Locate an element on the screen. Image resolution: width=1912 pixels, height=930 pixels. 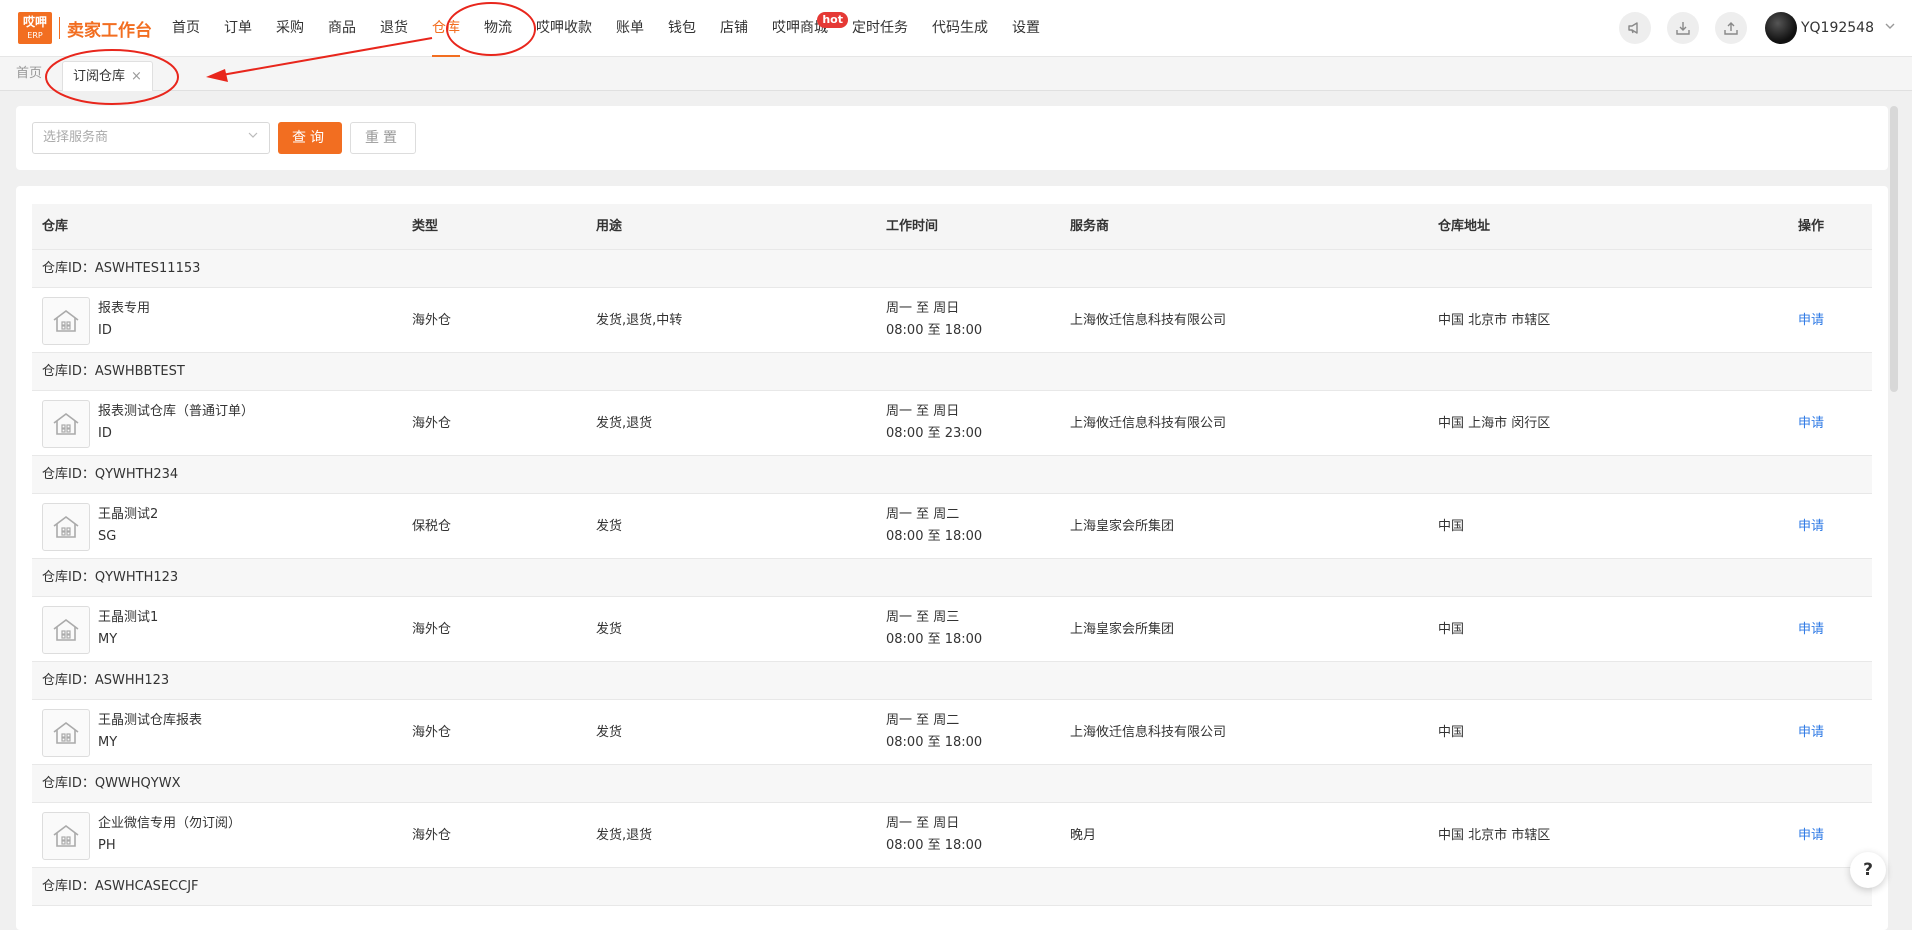
column-header: 服务商 is located at coordinates (1090, 226).